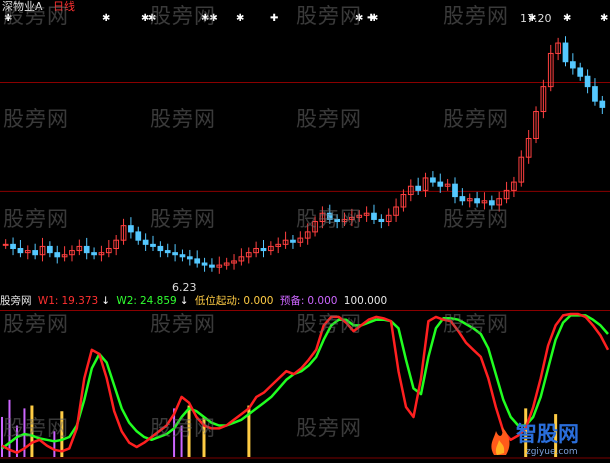  Describe the element at coordinates (217, 301) in the screenshot. I see `start-label: 低位起动:` at that location.